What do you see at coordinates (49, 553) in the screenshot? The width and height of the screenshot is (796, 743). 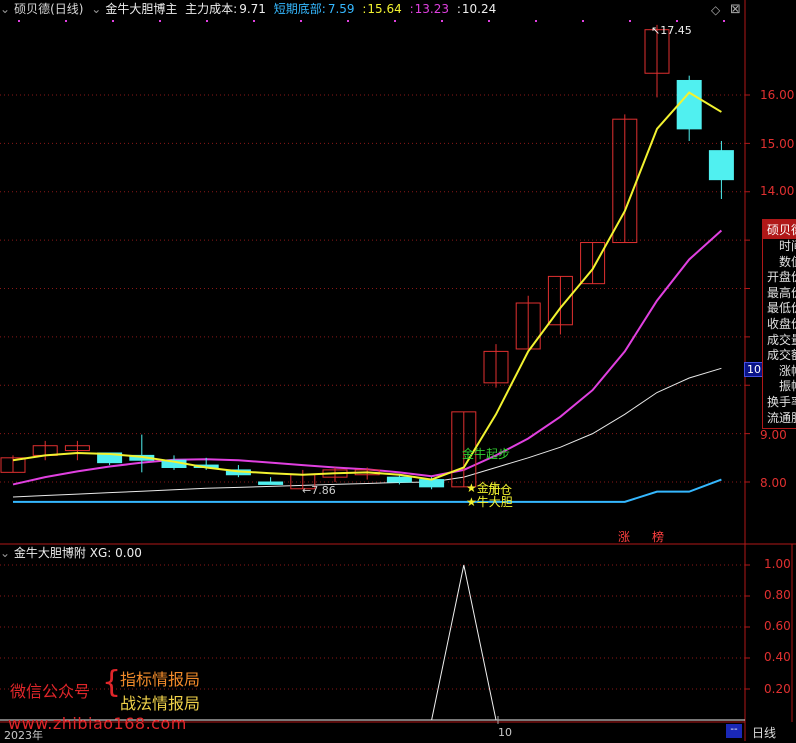 I see `sub-indicator-name: 金牛大胆博附` at bounding box center [49, 553].